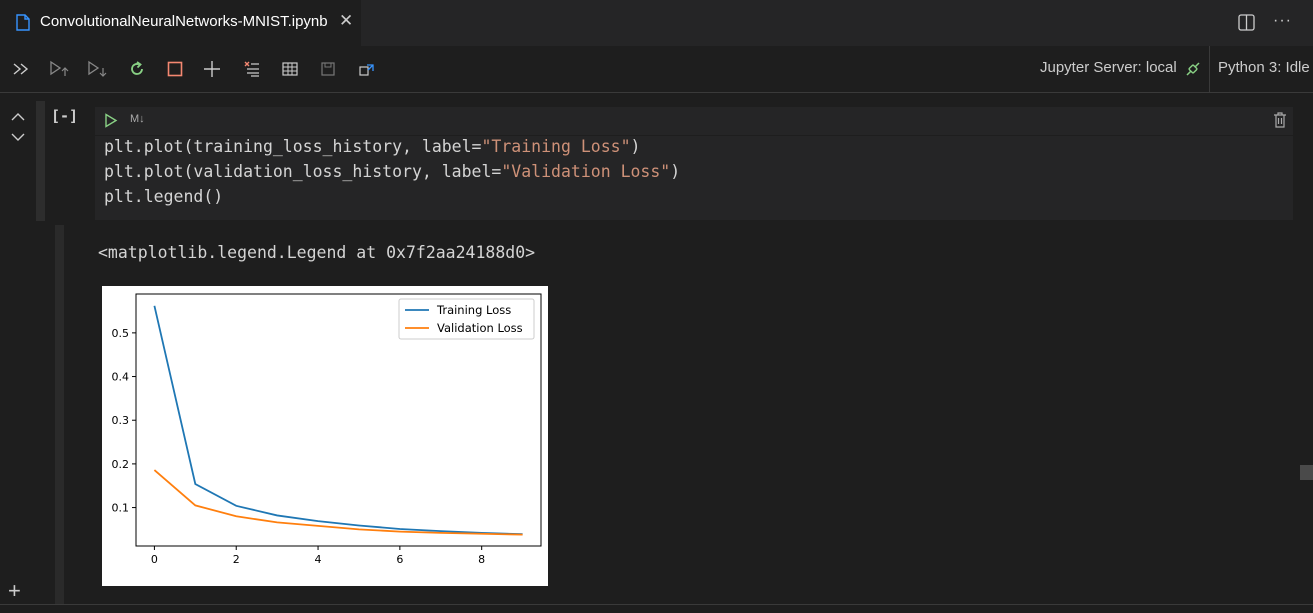 The image size is (1313, 613). I want to click on export-icon, so click(367, 69).